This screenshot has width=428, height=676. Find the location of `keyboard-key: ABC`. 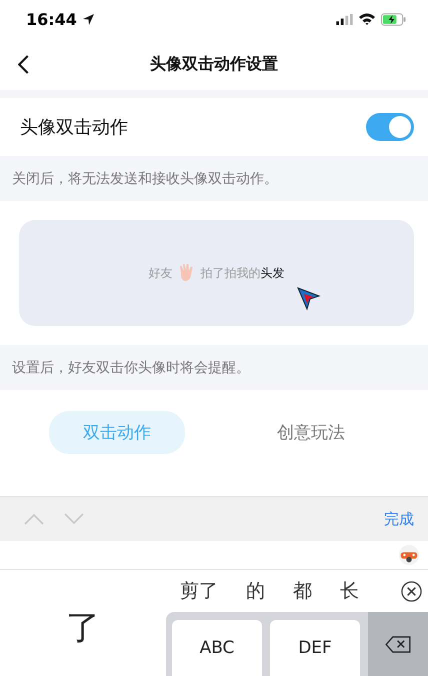

keyboard-key: ABC is located at coordinates (217, 648).